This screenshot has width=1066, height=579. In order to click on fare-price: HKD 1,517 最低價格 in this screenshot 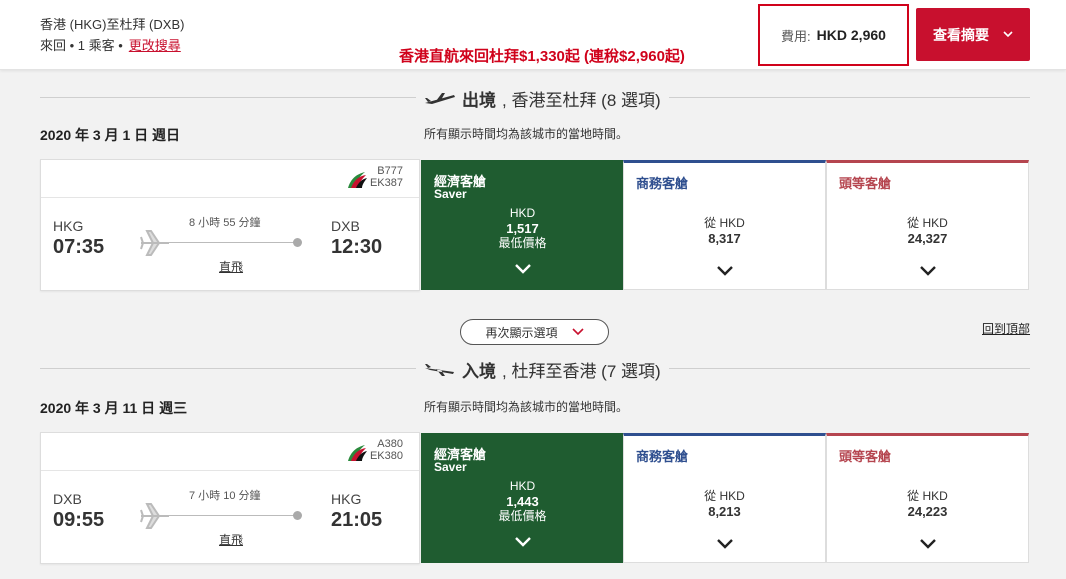, I will do `click(522, 228)`.